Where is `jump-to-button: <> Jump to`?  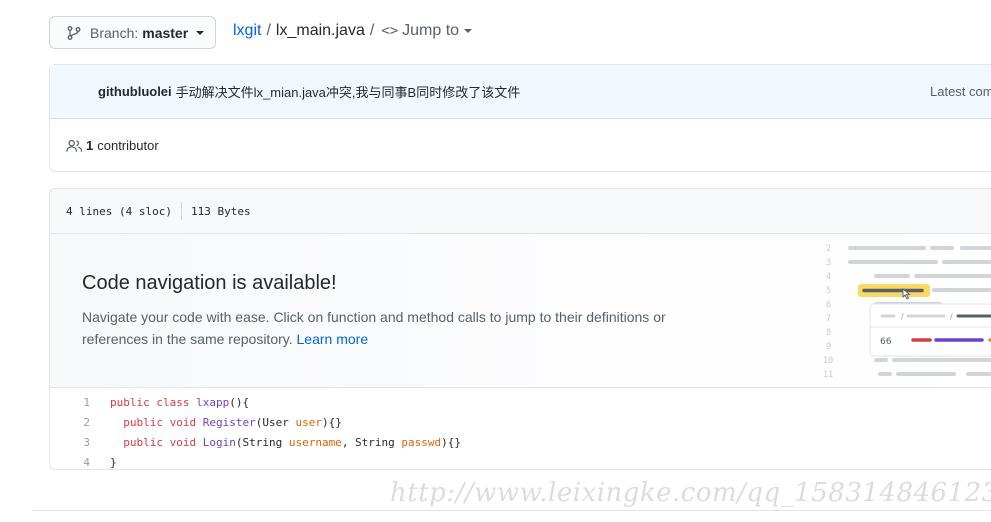
jump-to-button: <> Jump to is located at coordinates (427, 31).